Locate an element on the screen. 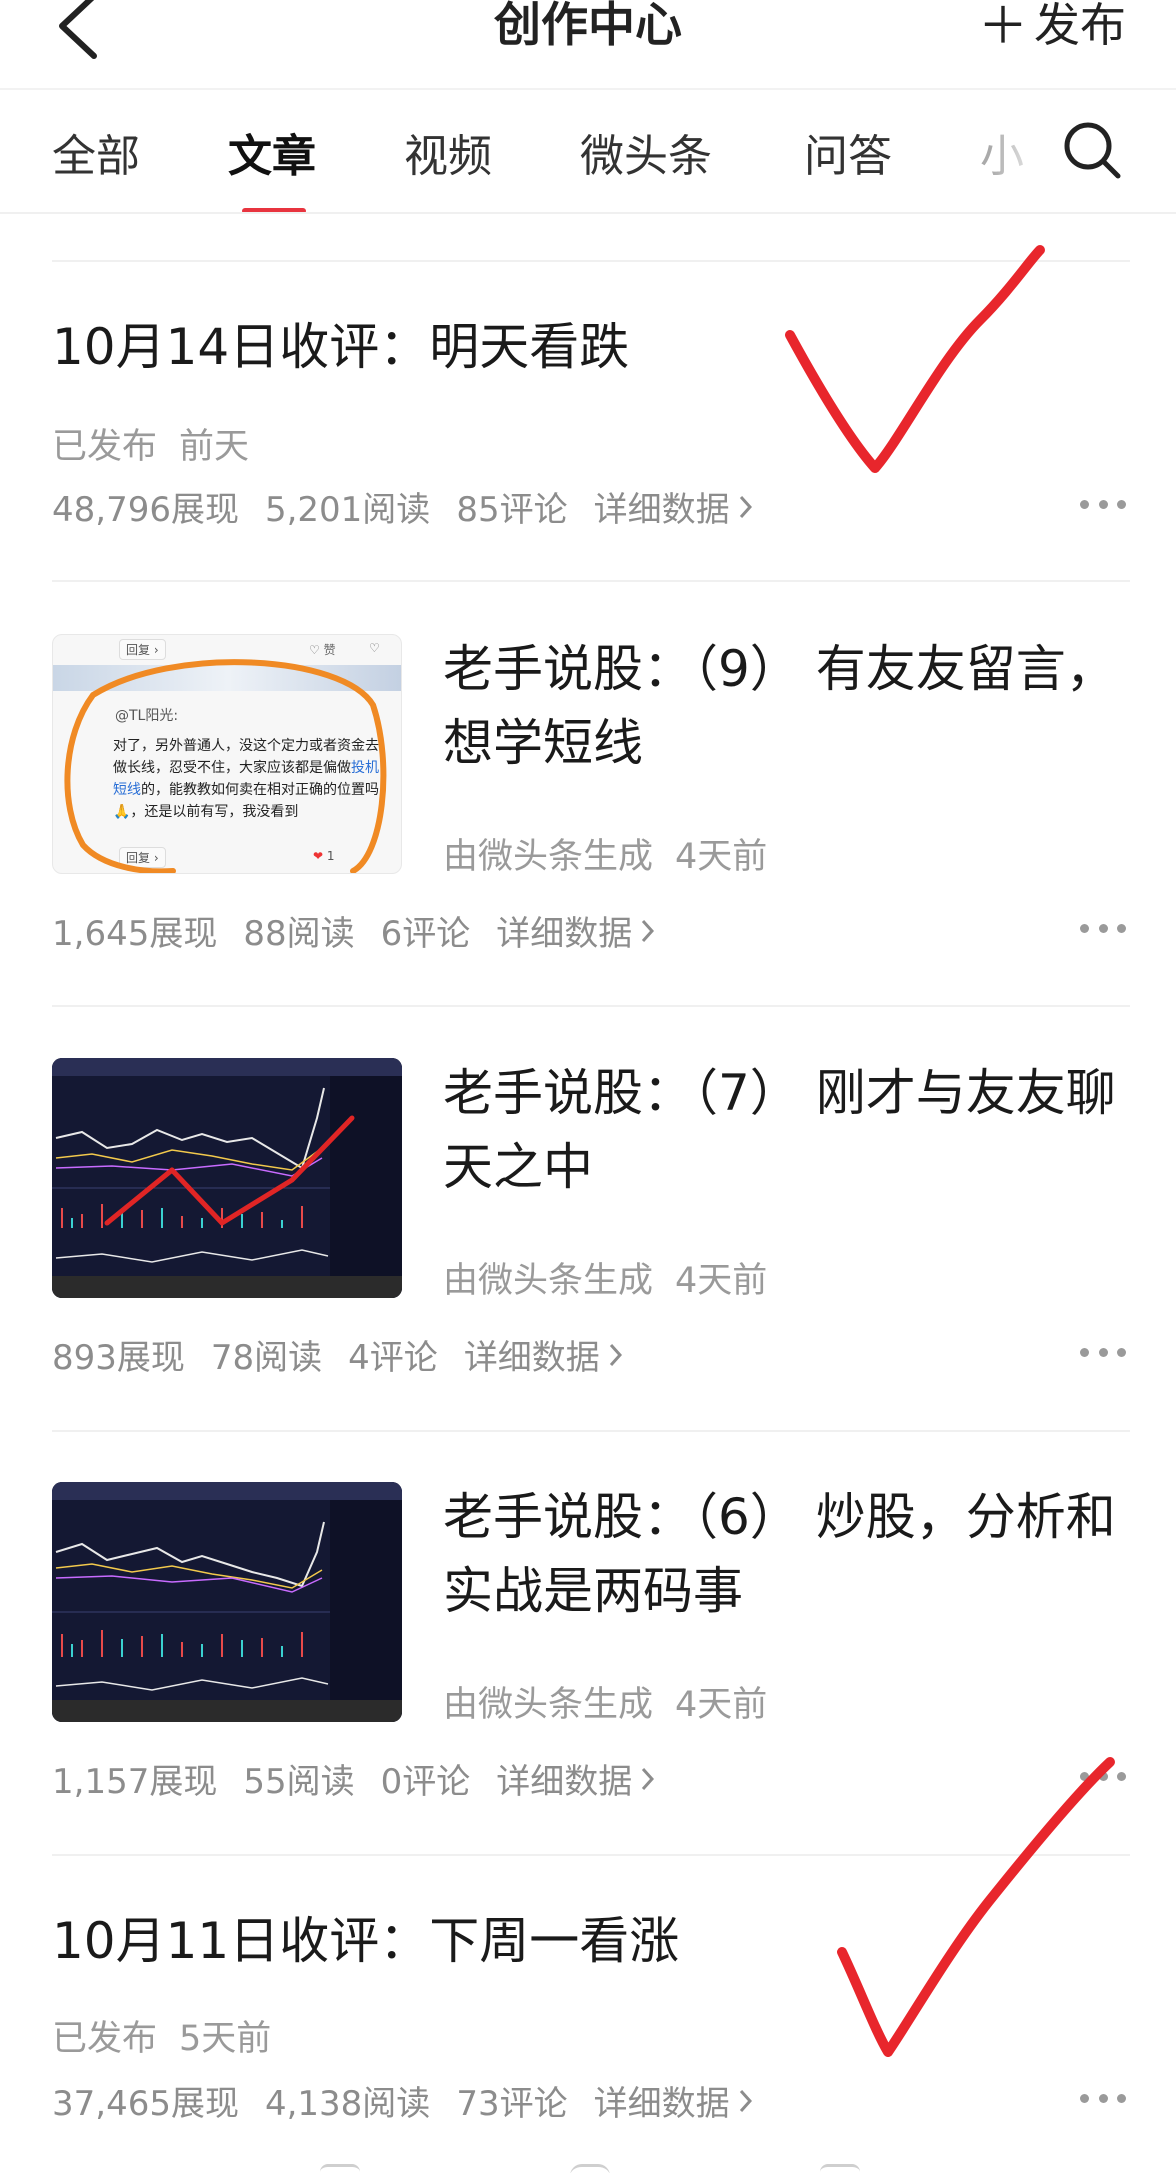  bottom-nav-partial is located at coordinates (588, 2161).